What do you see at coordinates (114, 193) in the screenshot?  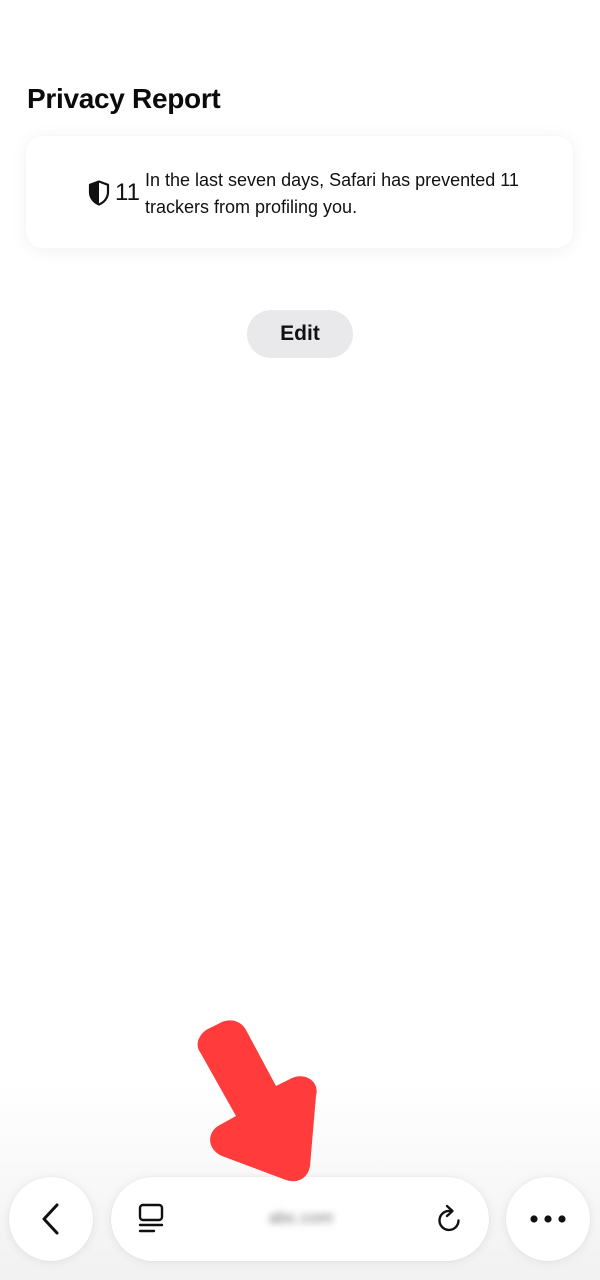 I see `tracker-summary-badge: 11` at bounding box center [114, 193].